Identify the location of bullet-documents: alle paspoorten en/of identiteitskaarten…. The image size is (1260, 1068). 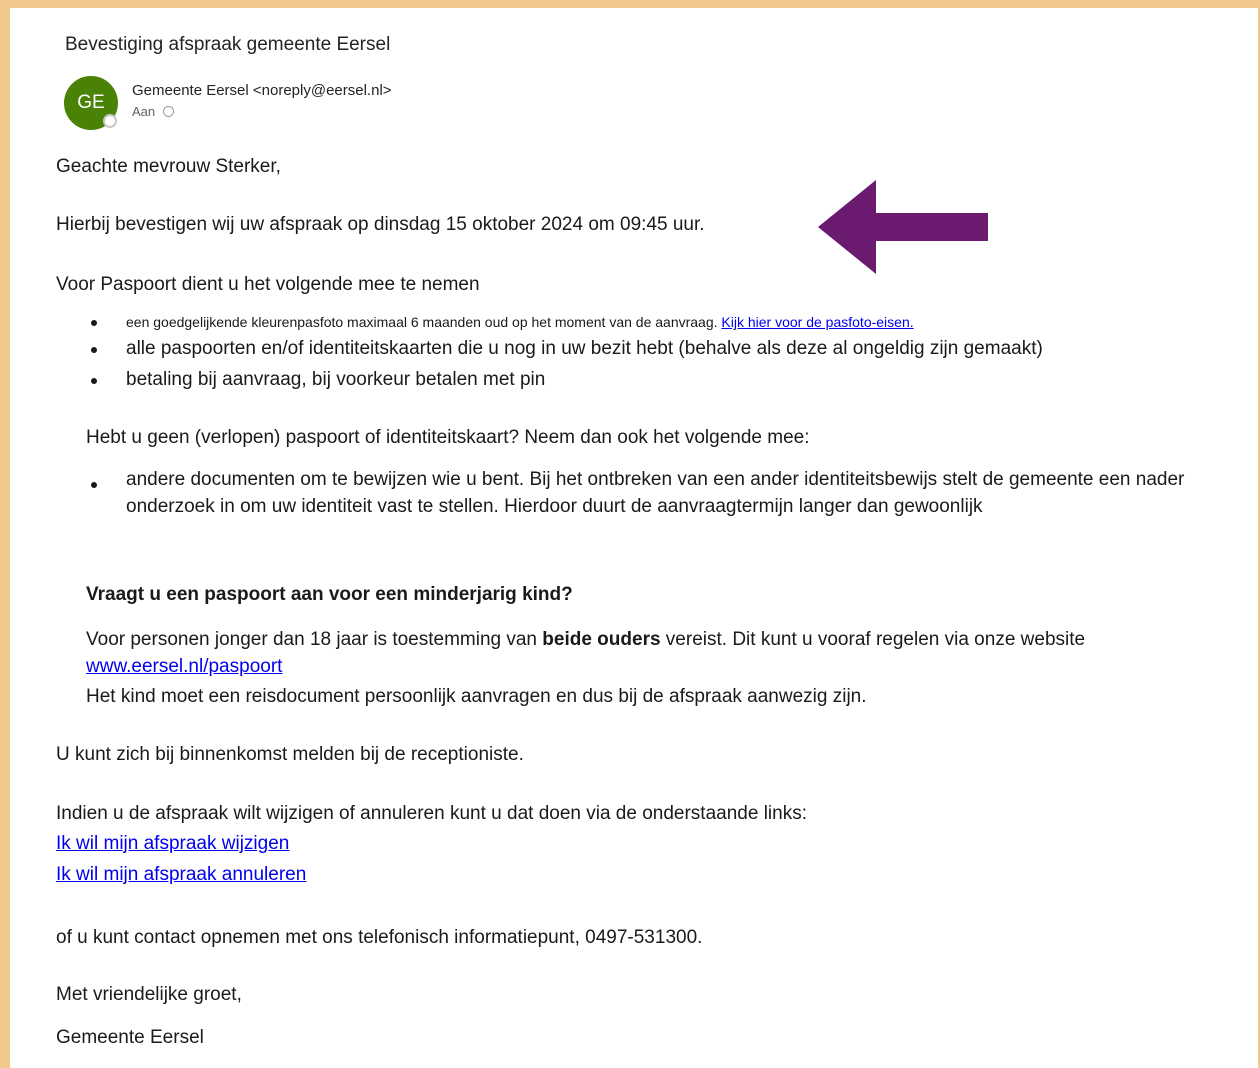
(584, 348).